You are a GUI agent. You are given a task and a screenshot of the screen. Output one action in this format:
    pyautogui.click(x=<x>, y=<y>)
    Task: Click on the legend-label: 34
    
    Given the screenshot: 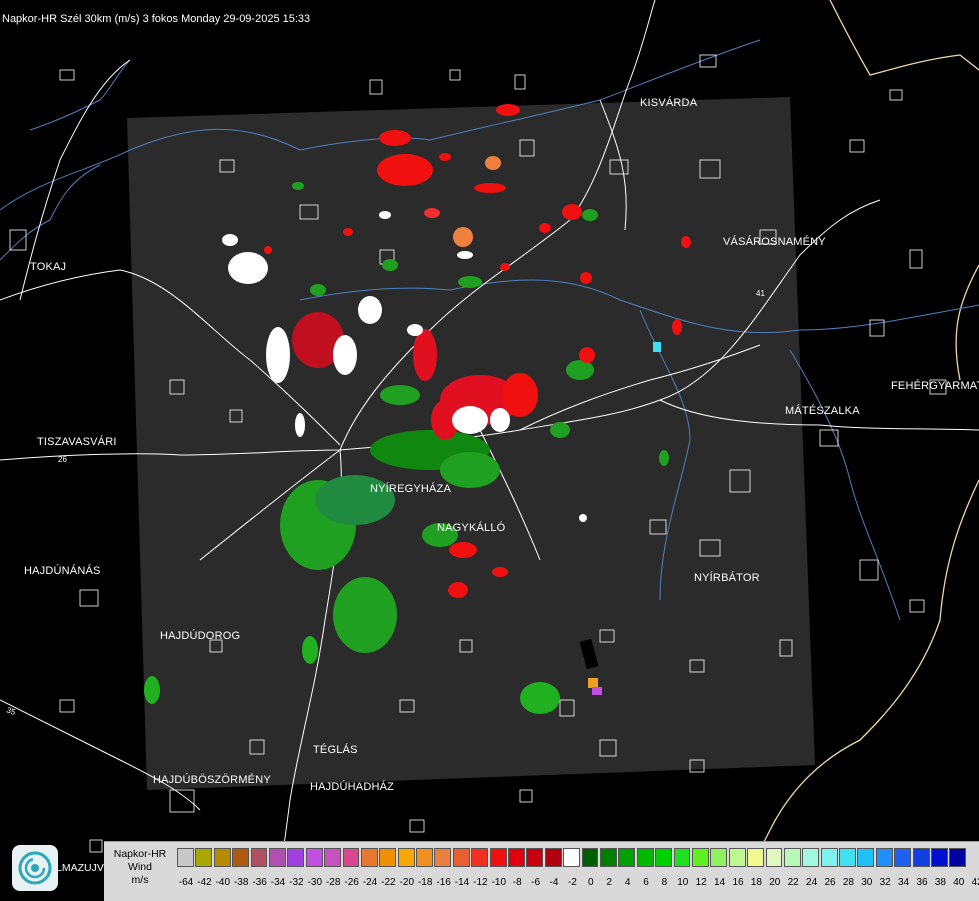 What is the action you would take?
    pyautogui.click(x=904, y=882)
    